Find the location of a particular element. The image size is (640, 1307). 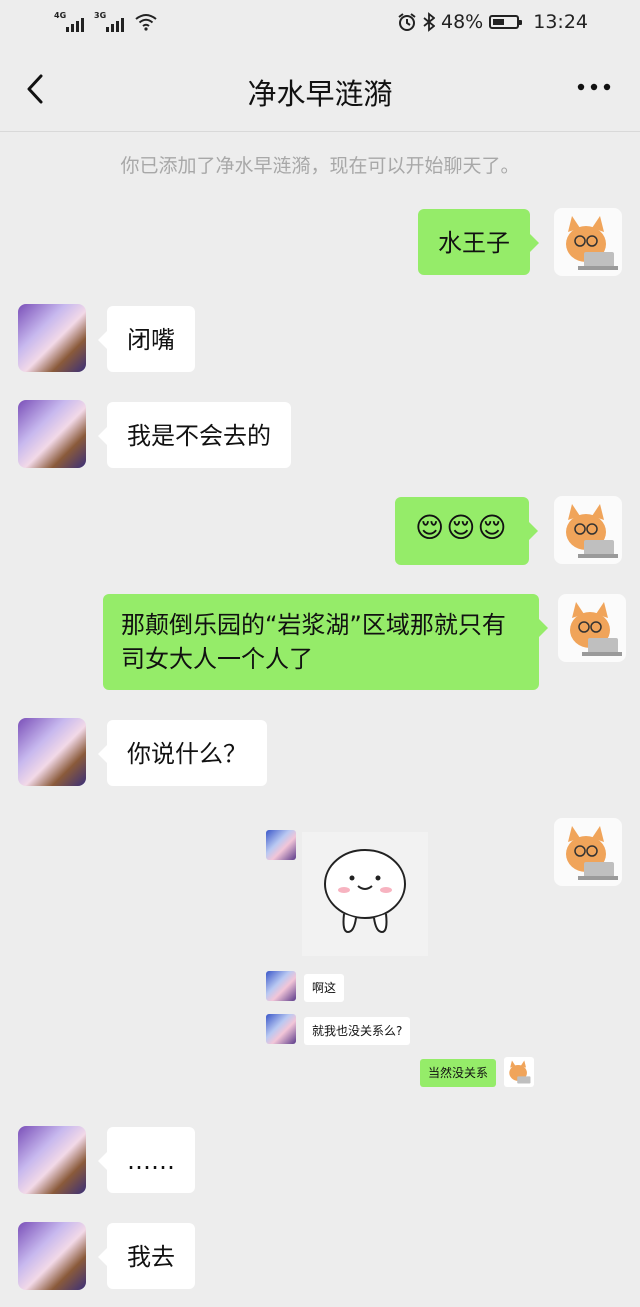

battery-icon is located at coordinates (506, 22).